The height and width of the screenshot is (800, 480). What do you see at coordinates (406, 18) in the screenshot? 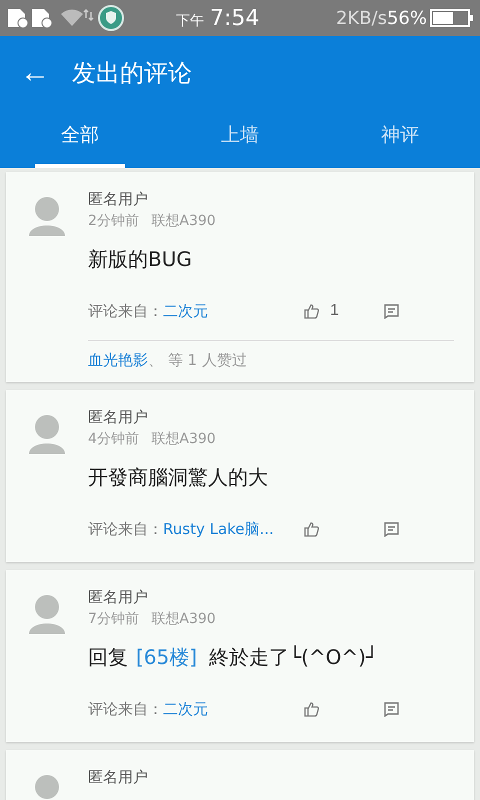
I see `battery-percent: 56%` at bounding box center [406, 18].